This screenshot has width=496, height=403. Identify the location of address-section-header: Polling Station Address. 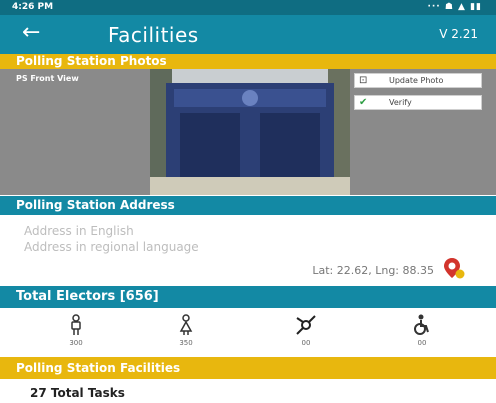
(248, 205).